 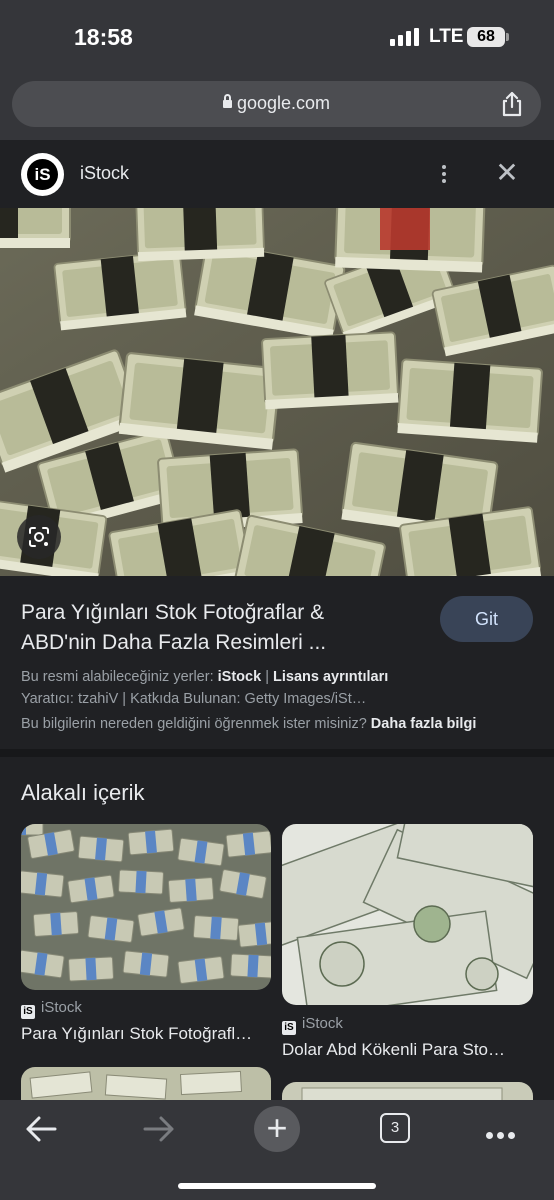 I want to click on menu-dots-icon, so click(x=503, y=1132).